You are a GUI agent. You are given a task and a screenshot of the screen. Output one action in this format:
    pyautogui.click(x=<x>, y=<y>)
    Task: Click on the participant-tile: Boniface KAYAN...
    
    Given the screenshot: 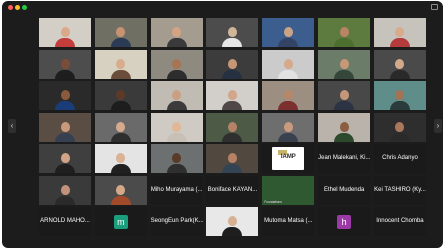 What is the action you would take?
    pyautogui.click(x=232, y=190)
    